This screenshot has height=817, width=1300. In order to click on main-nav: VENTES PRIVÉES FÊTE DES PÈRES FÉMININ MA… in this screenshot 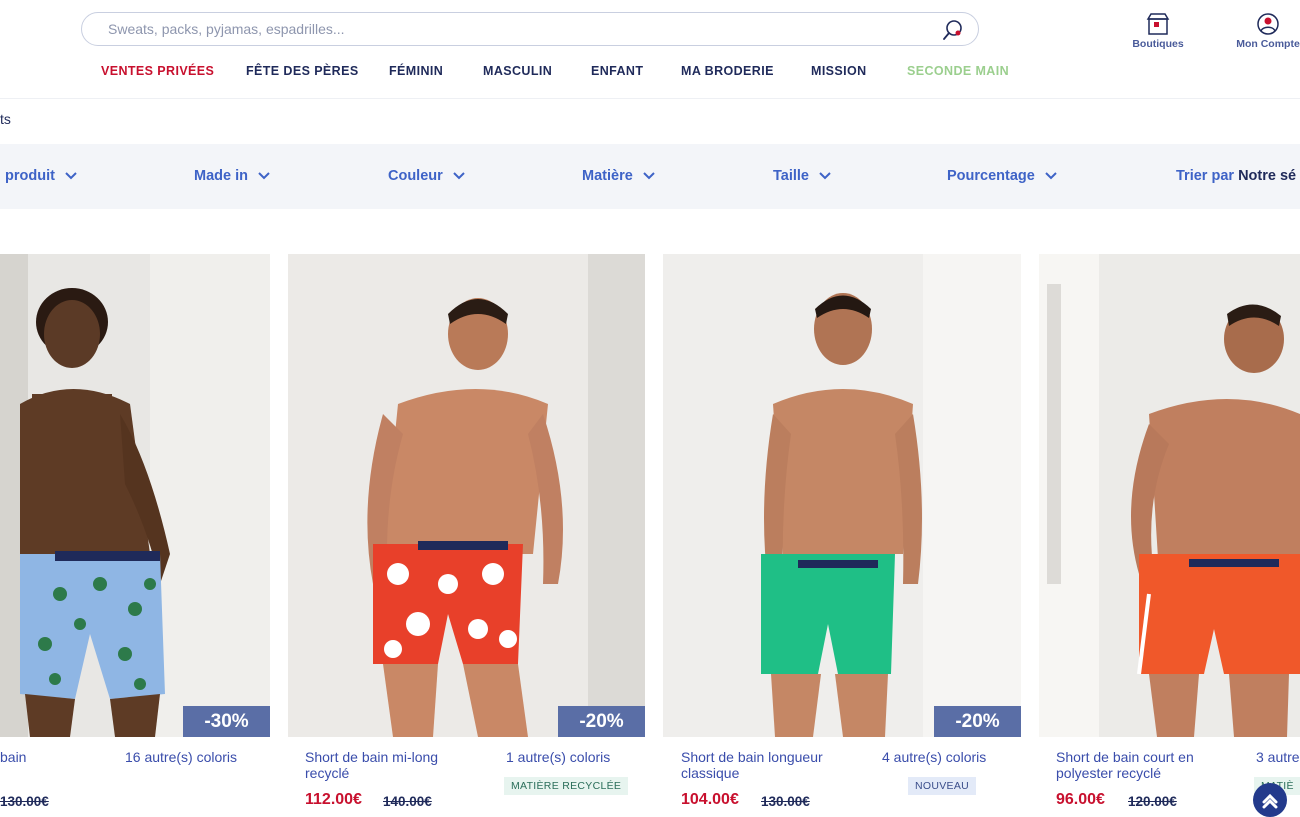, I will do `click(515, 74)`.